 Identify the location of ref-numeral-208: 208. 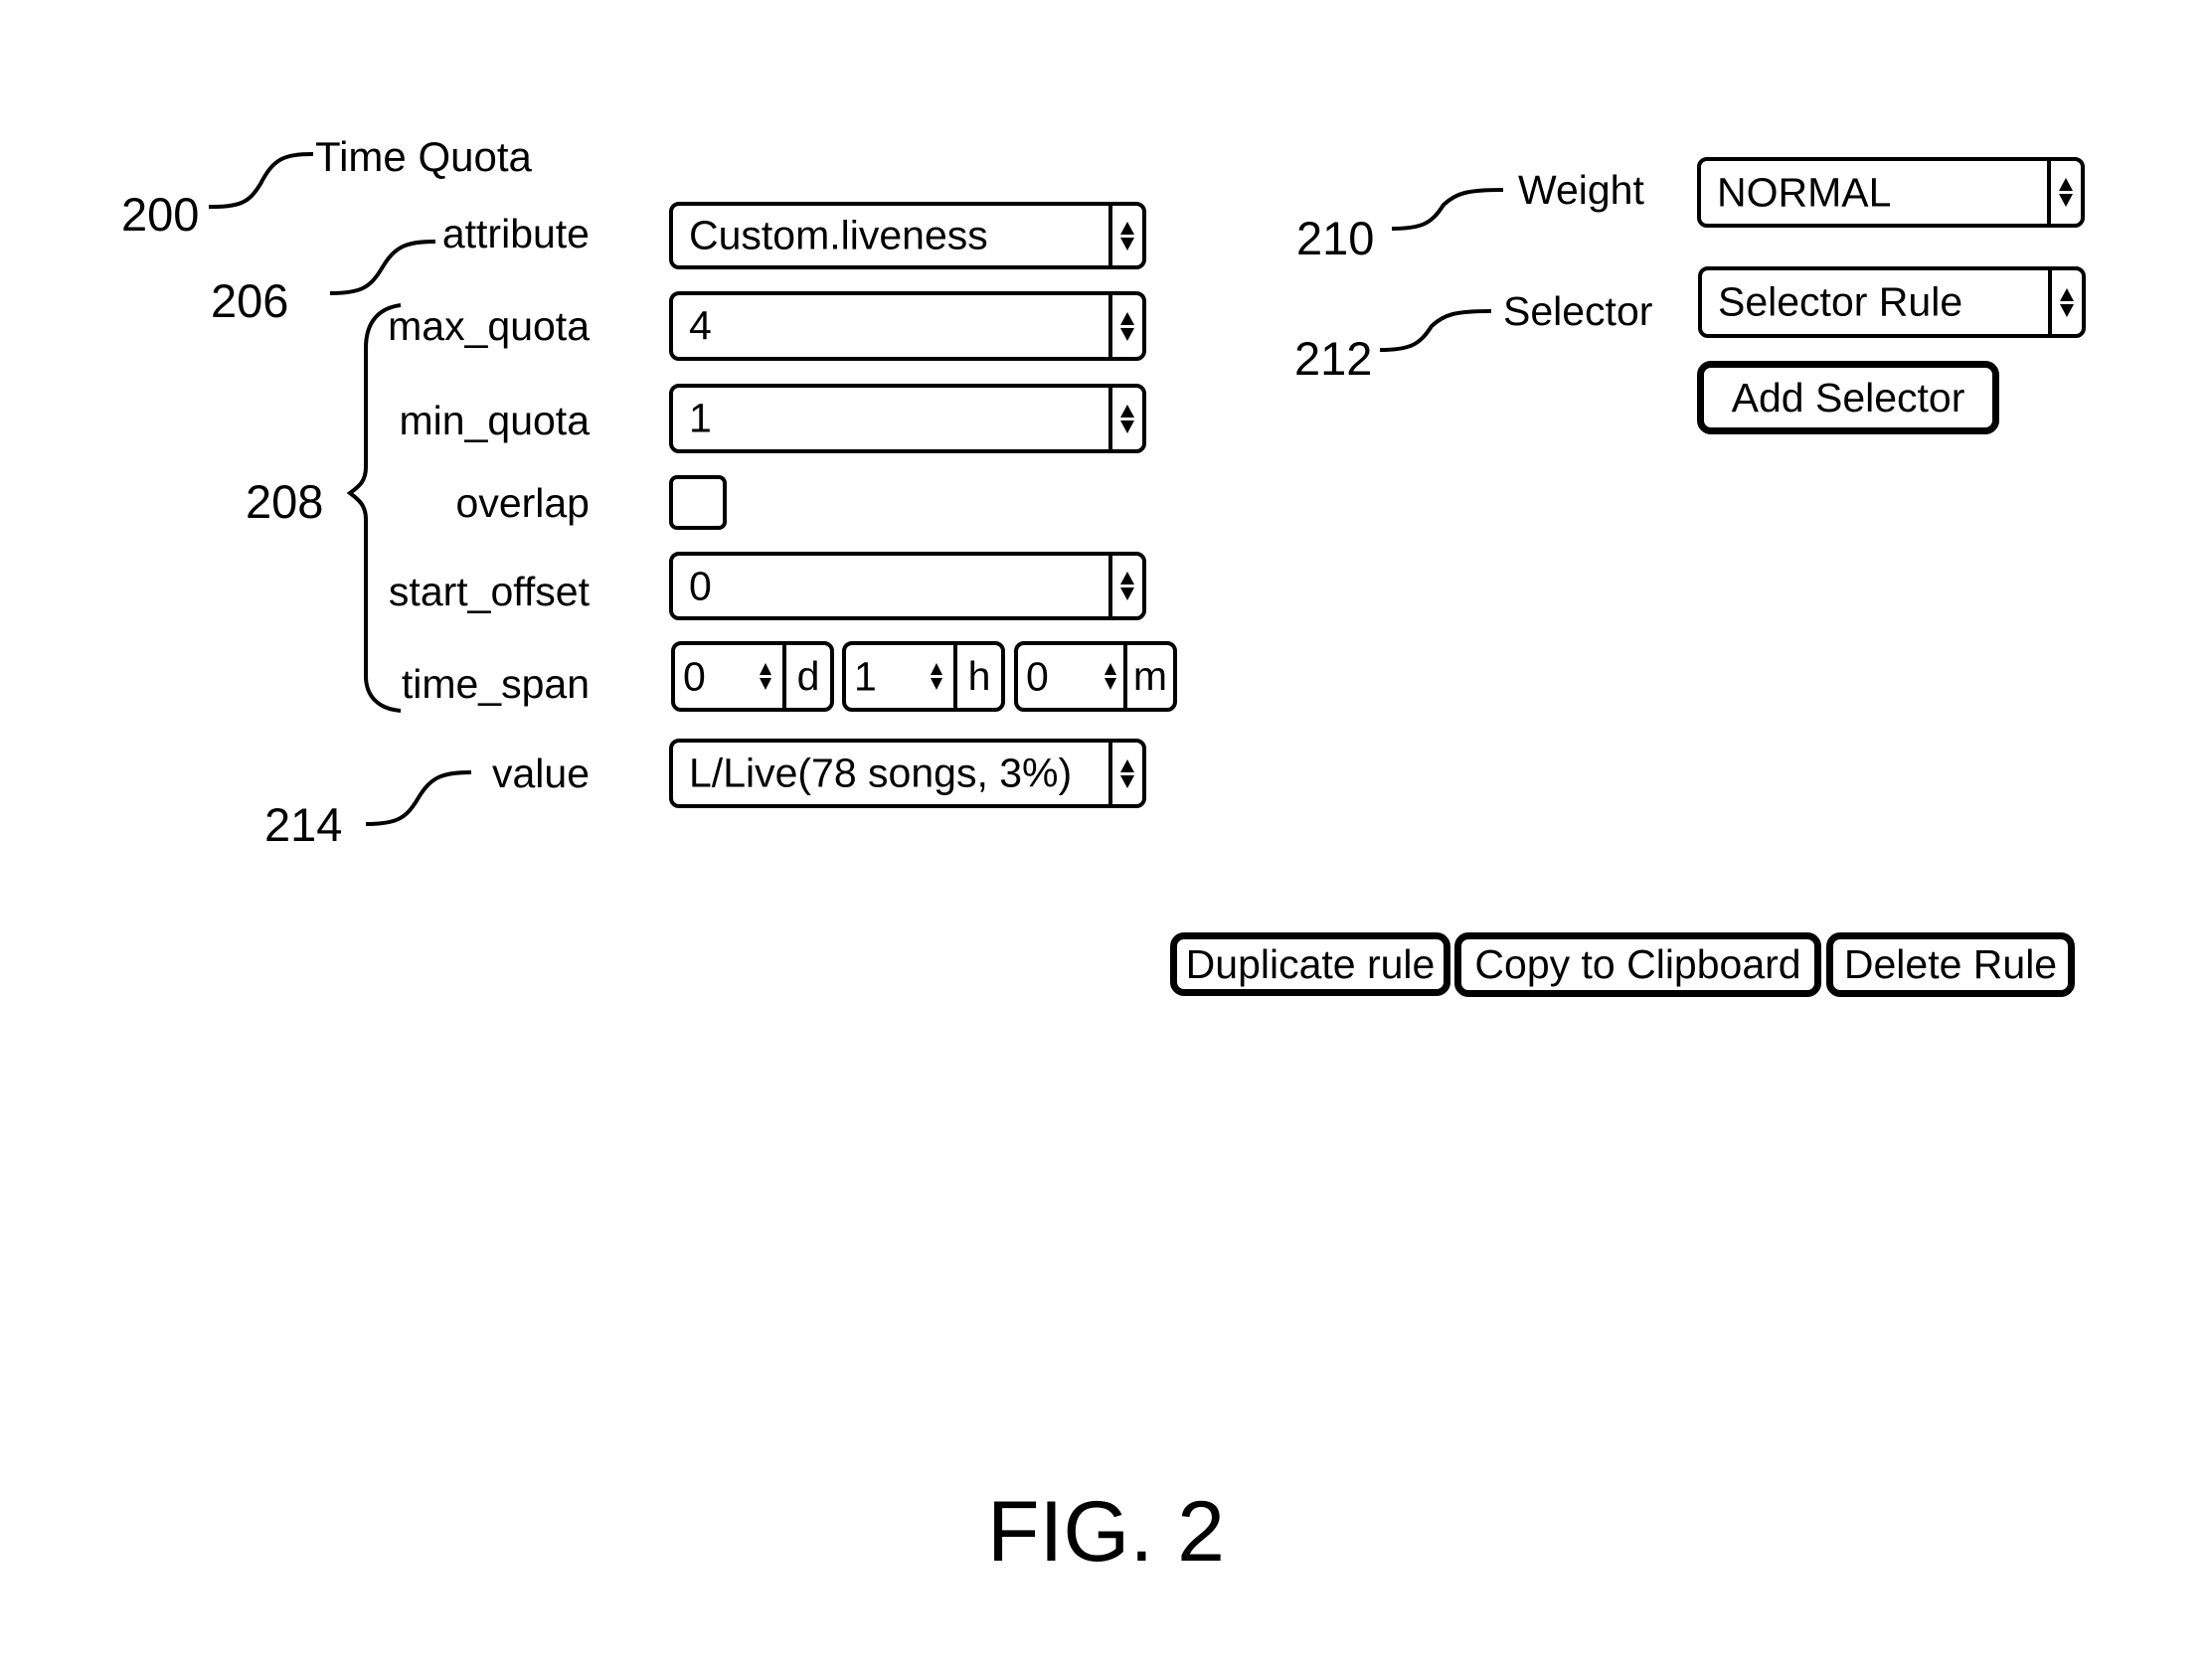
(285, 501).